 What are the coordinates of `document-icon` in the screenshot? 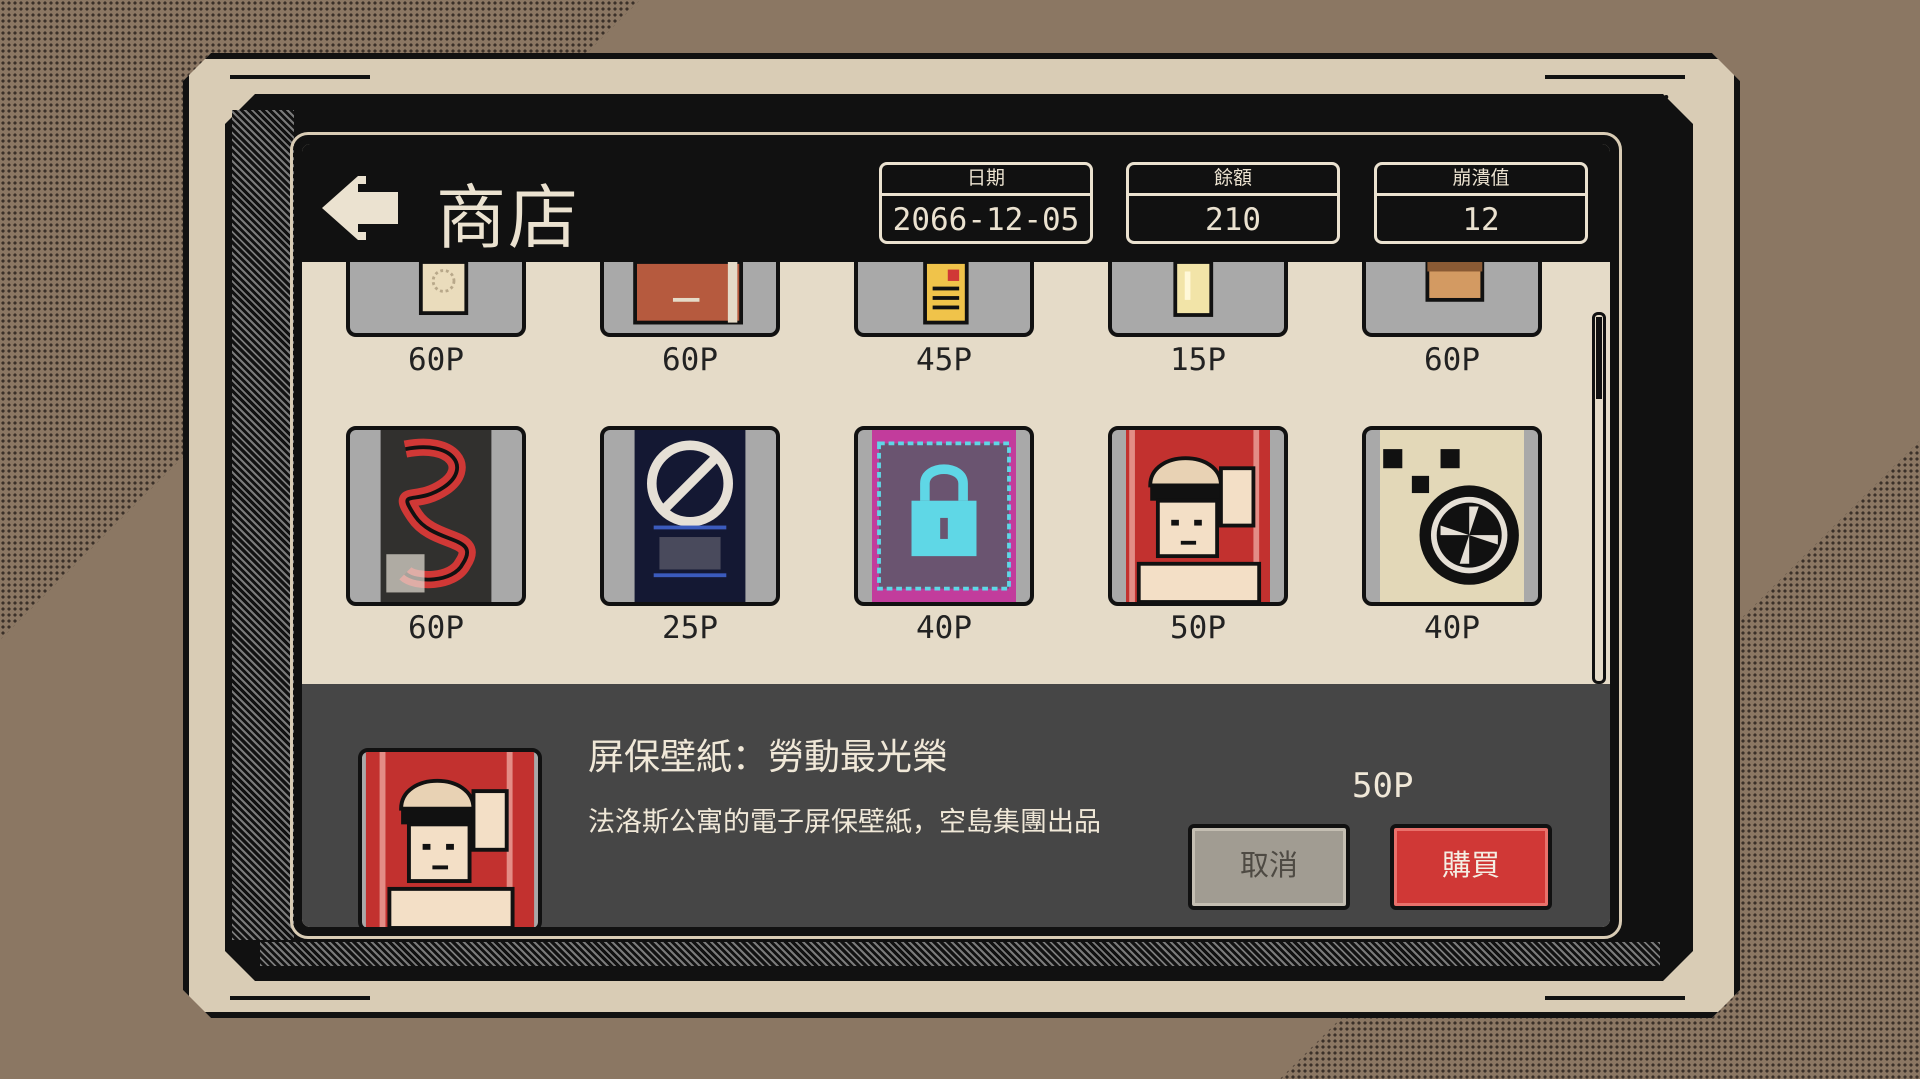 It's located at (946, 293).